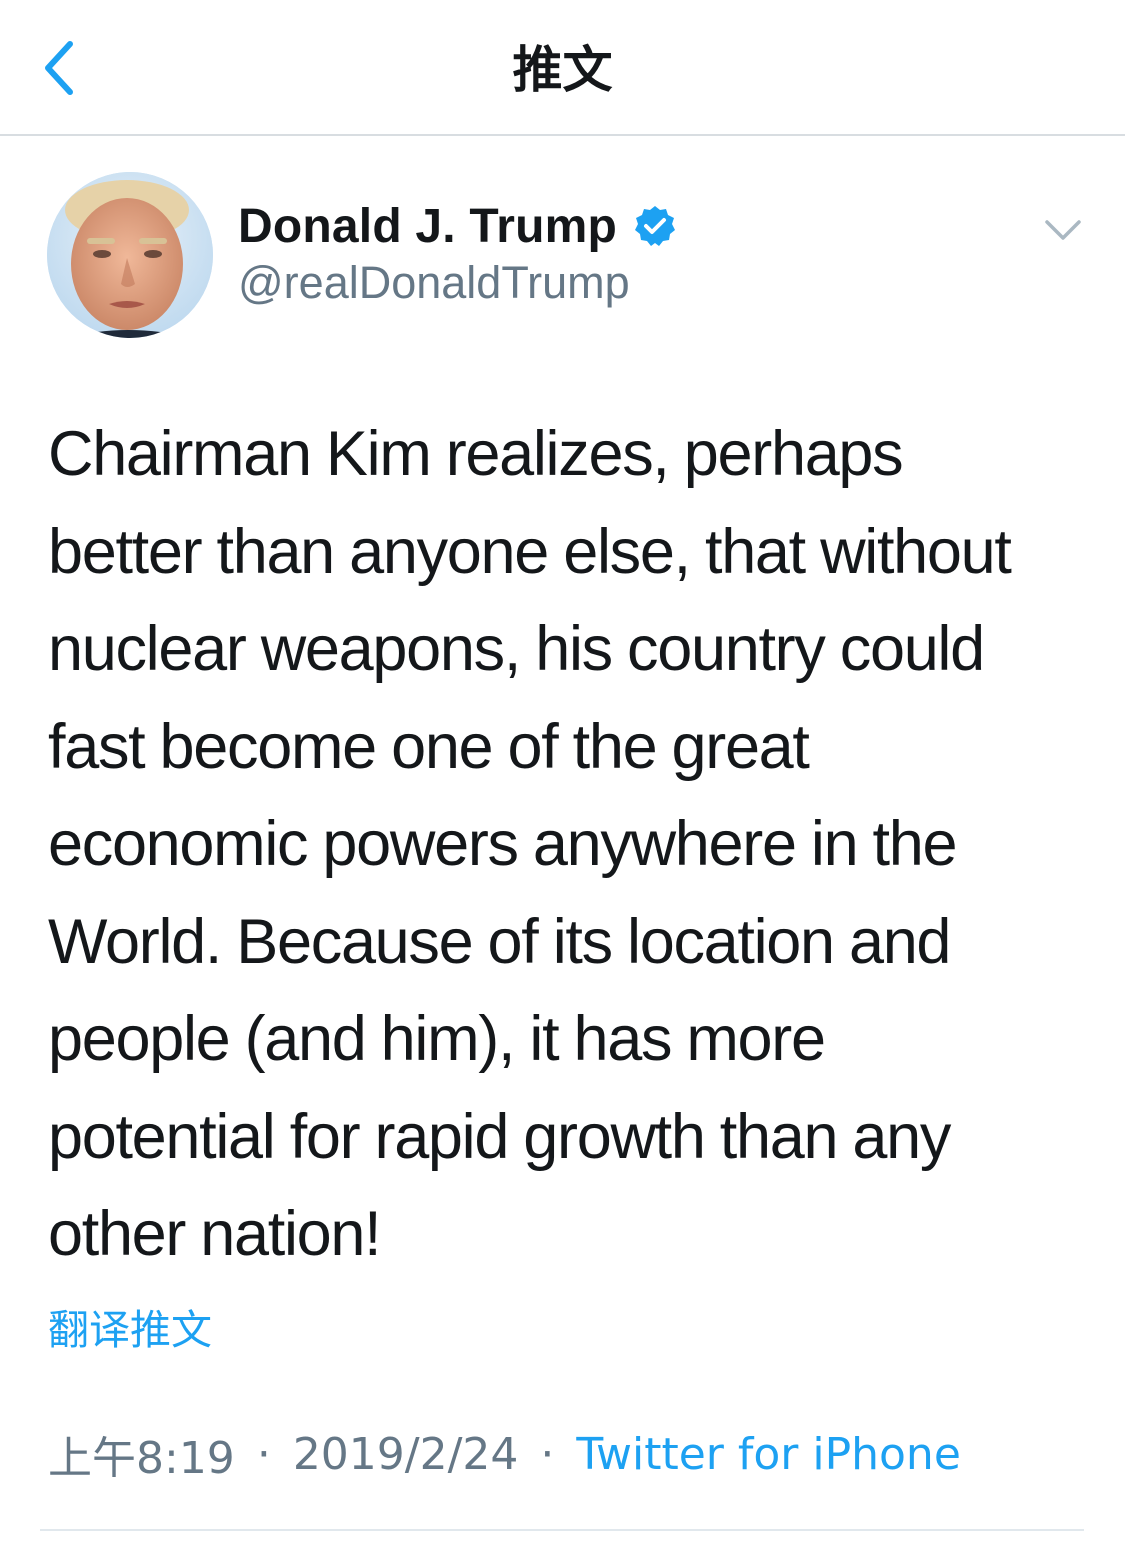 The image size is (1125, 1542). I want to click on tweet-menu-button, so click(1063, 230).